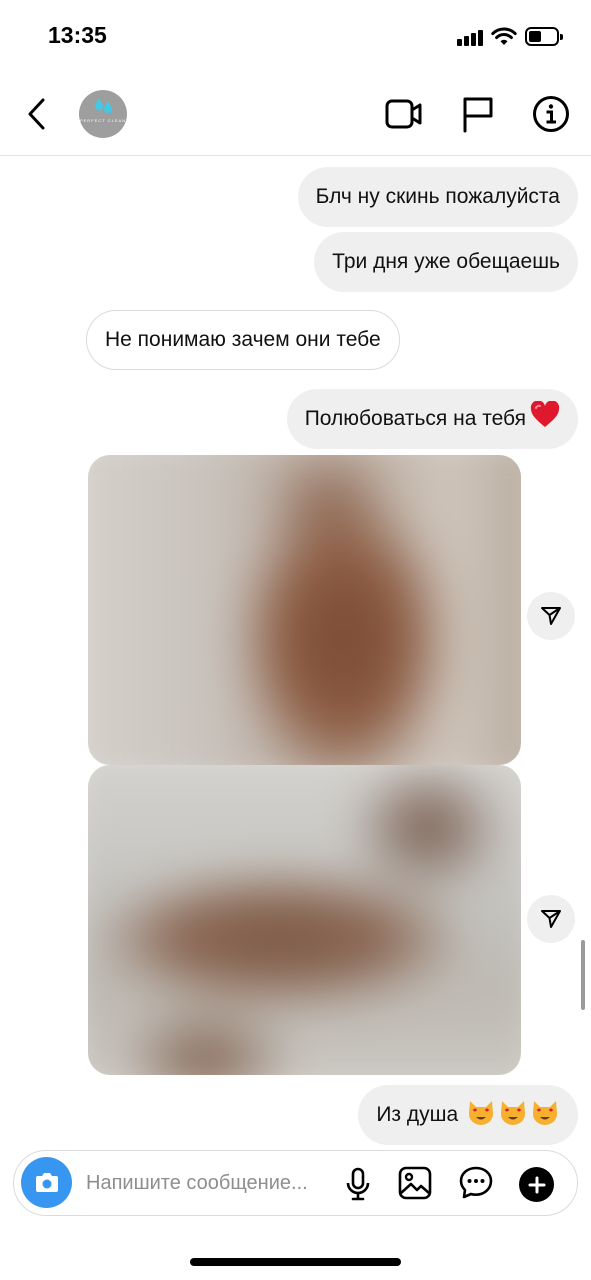 This screenshot has width=591, height=1280. I want to click on camera-icon, so click(46, 1182).